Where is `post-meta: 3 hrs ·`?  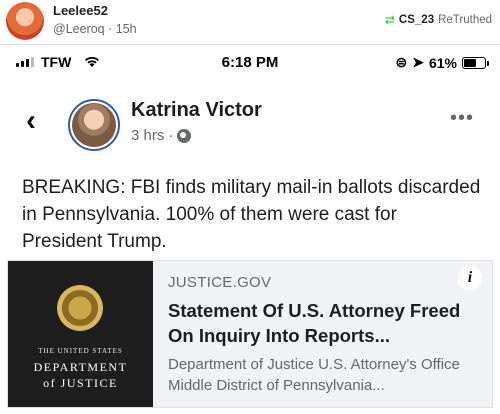
post-meta: 3 hrs · is located at coordinates (161, 135).